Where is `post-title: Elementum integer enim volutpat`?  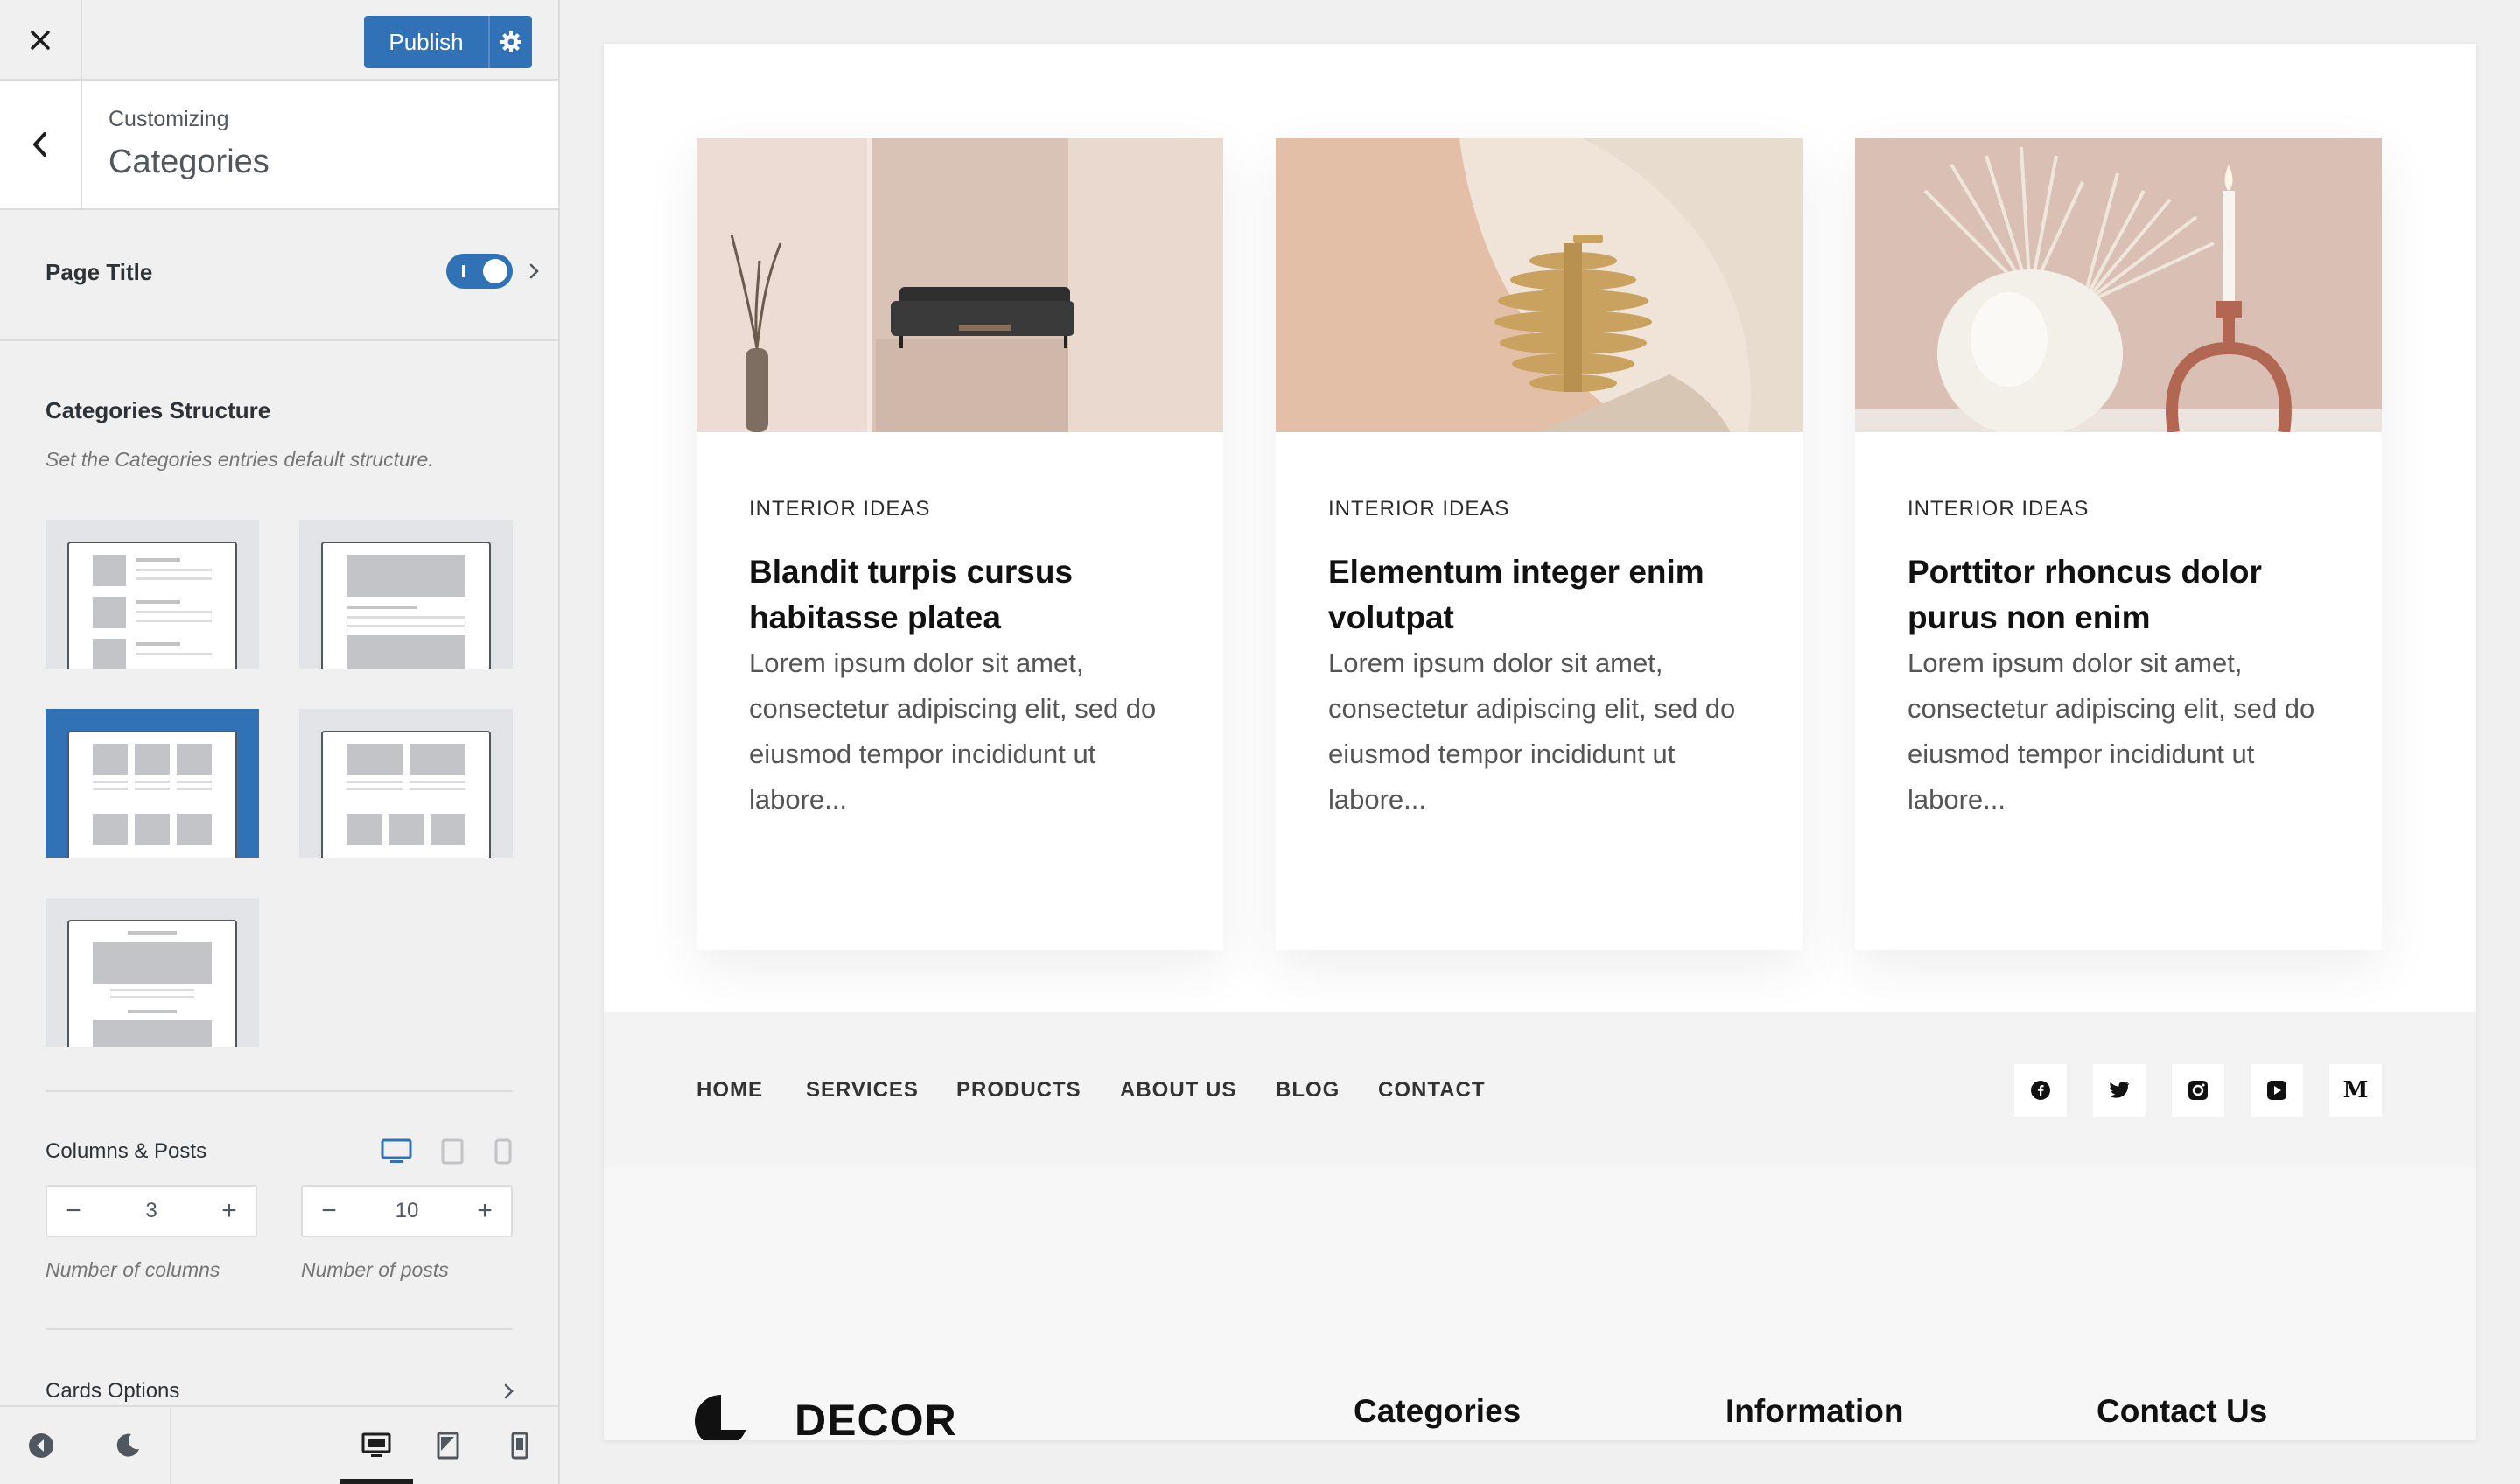
post-title: Elementum integer enim volutpat is located at coordinates (1547, 595).